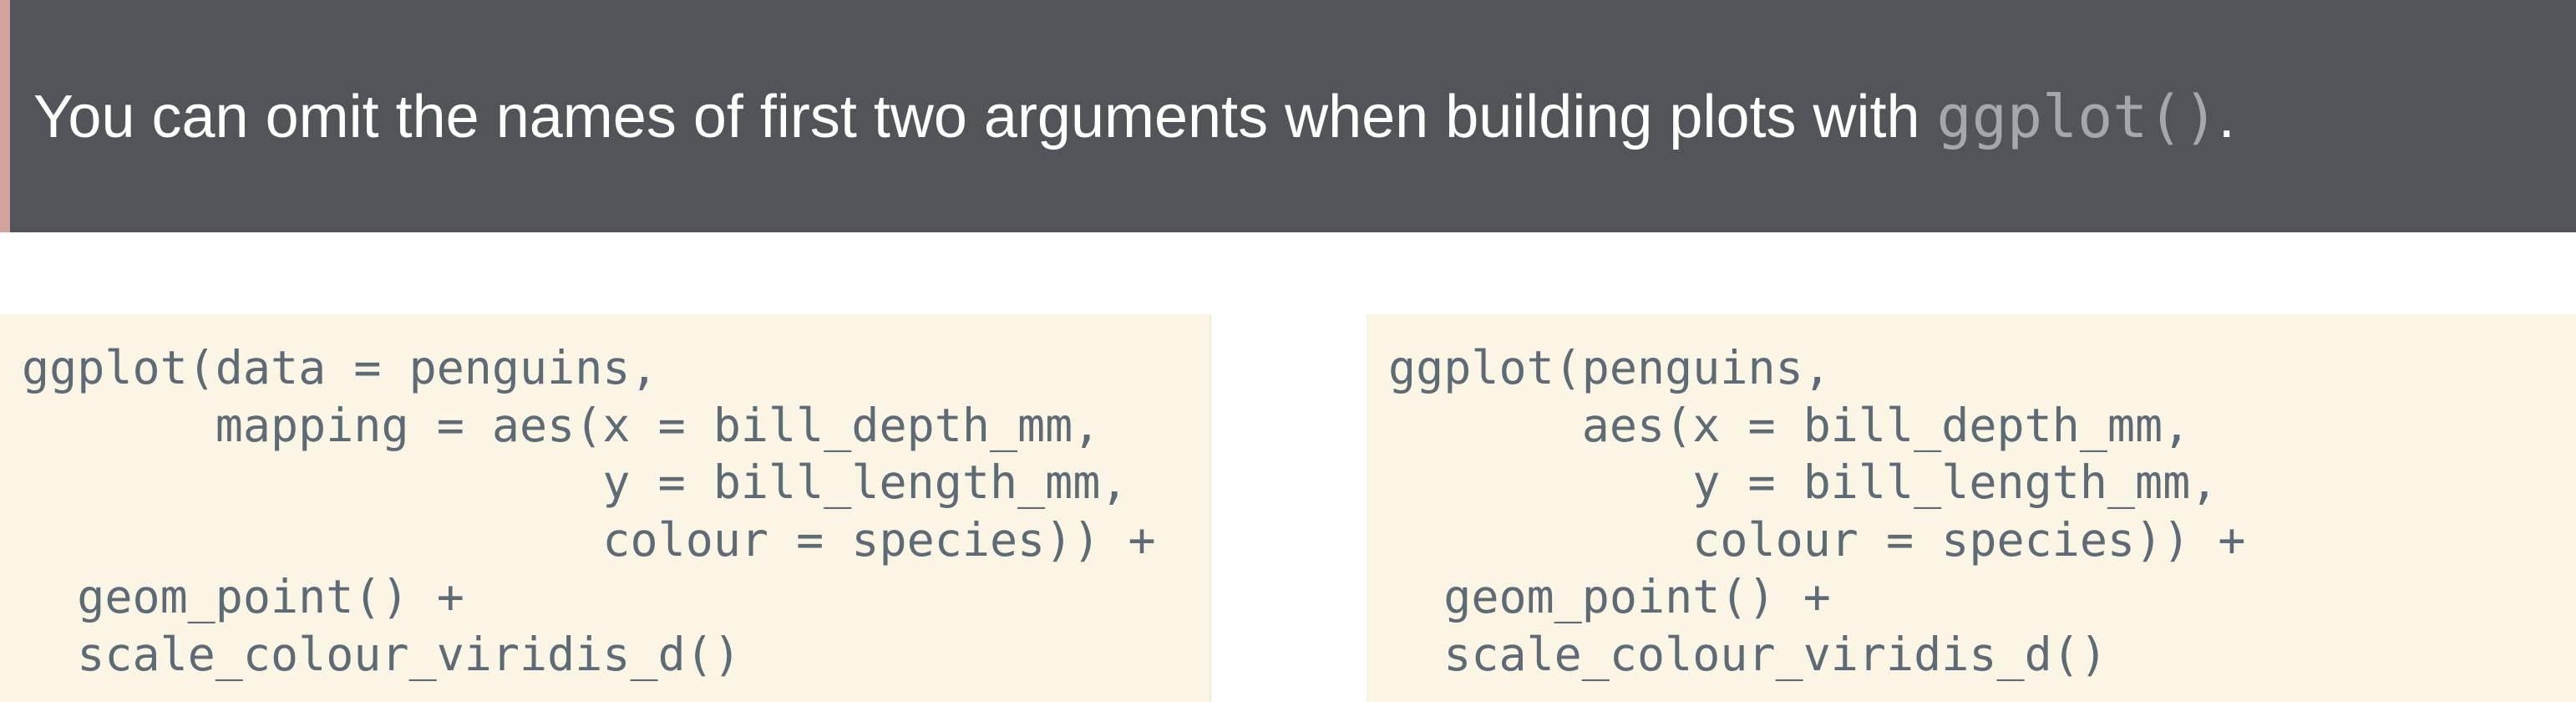 The height and width of the screenshot is (702, 2576). I want to click on code-line: ggplot(penguins,, so click(1609, 367).